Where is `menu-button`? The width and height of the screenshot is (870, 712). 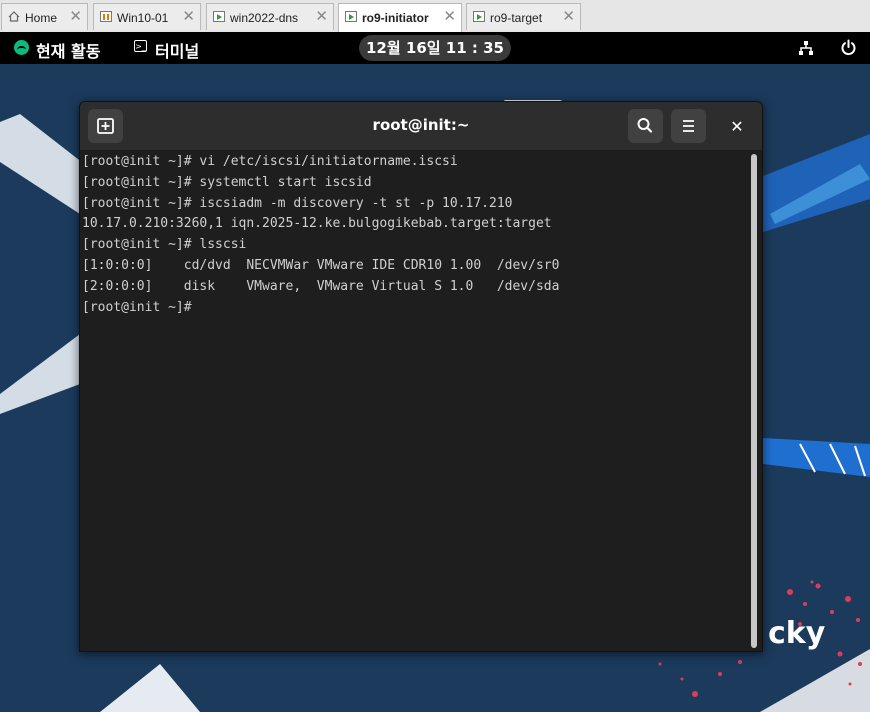 menu-button is located at coordinates (688, 126).